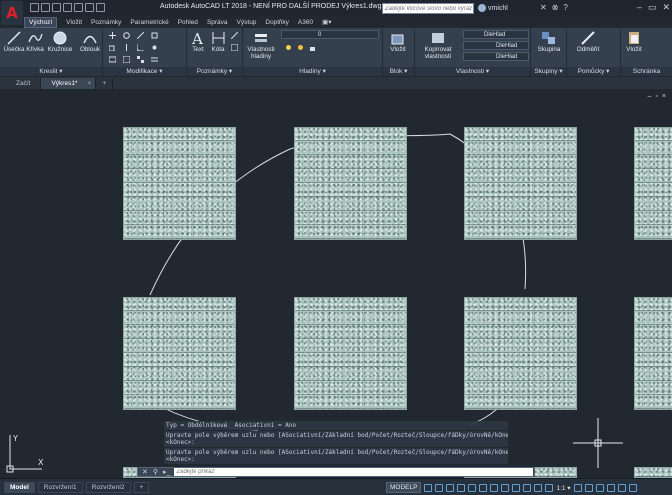 The height and width of the screenshot is (495, 672). Describe the element at coordinates (610, 487) in the screenshot. I see `isolate-objects-icon` at that location.